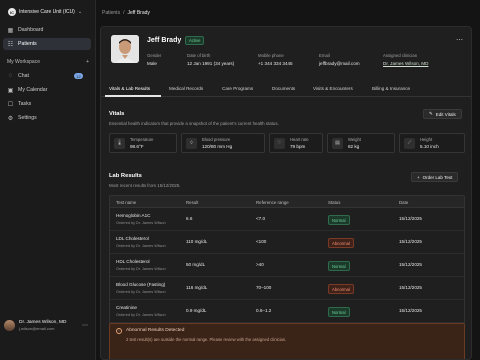  I want to click on workspace-label: My Workspace, so click(23, 62).